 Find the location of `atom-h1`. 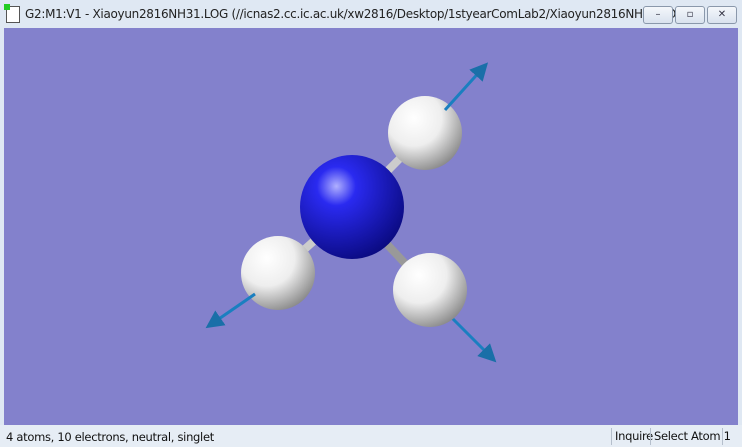

atom-h1 is located at coordinates (425, 133).